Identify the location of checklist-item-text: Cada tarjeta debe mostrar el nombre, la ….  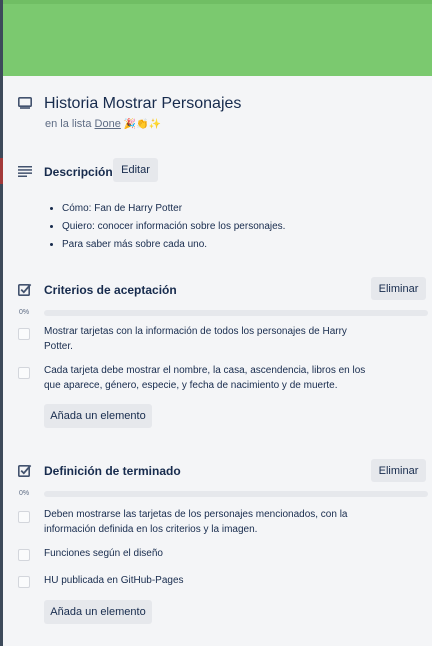
(209, 378).